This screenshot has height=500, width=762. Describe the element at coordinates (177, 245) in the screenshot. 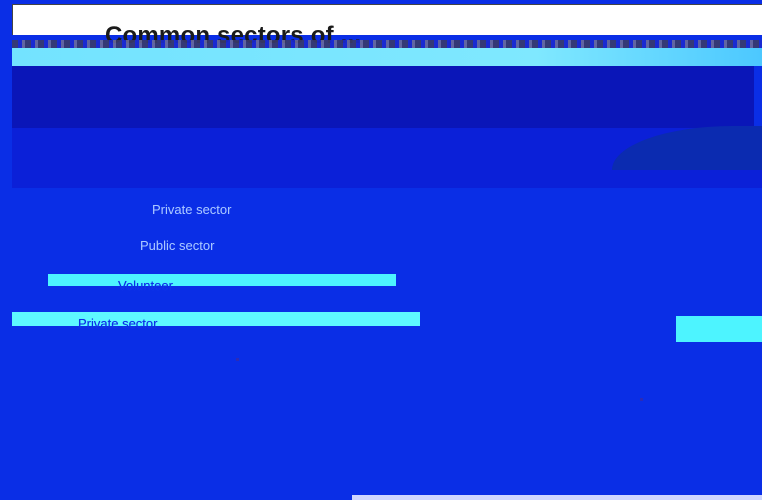

I see `sector-label: Public sector` at that location.